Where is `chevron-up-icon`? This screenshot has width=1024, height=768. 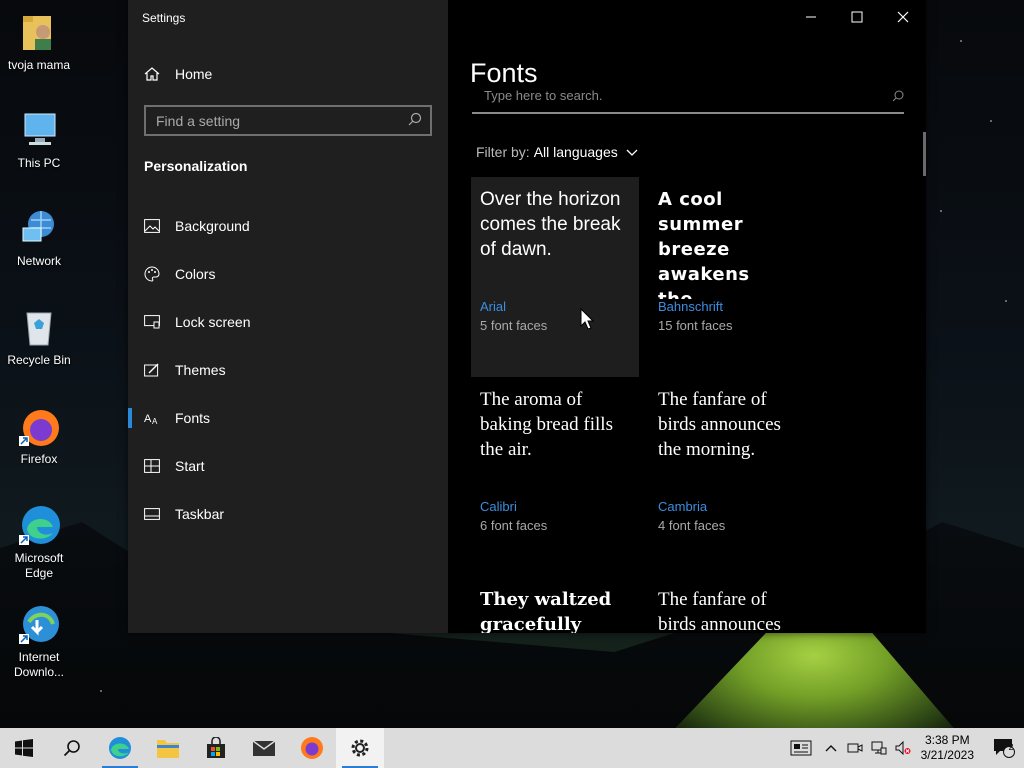 chevron-up-icon is located at coordinates (831, 748).